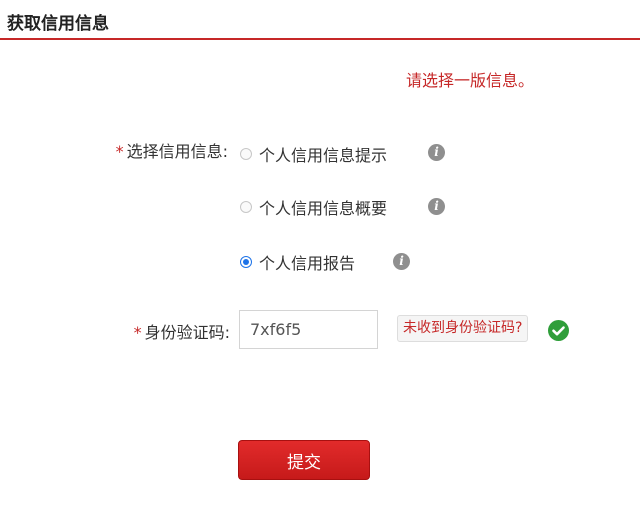  Describe the element at coordinates (323, 155) in the screenshot. I see `option-label: 个人信用信息提示` at that location.